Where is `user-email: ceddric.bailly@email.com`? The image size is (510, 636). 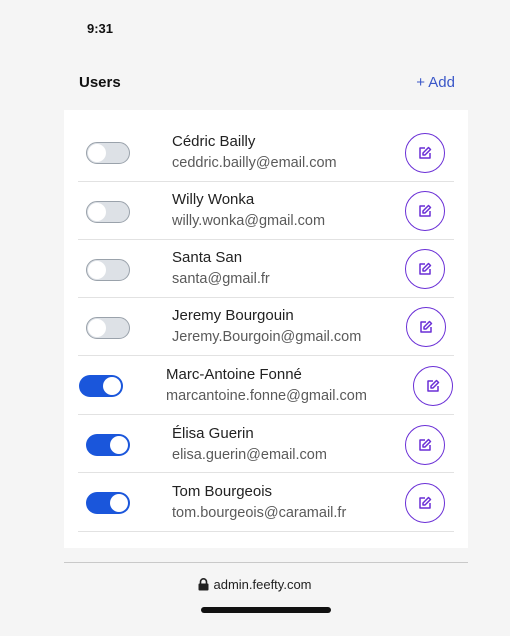 user-email: ceddric.bailly@email.com is located at coordinates (254, 163).